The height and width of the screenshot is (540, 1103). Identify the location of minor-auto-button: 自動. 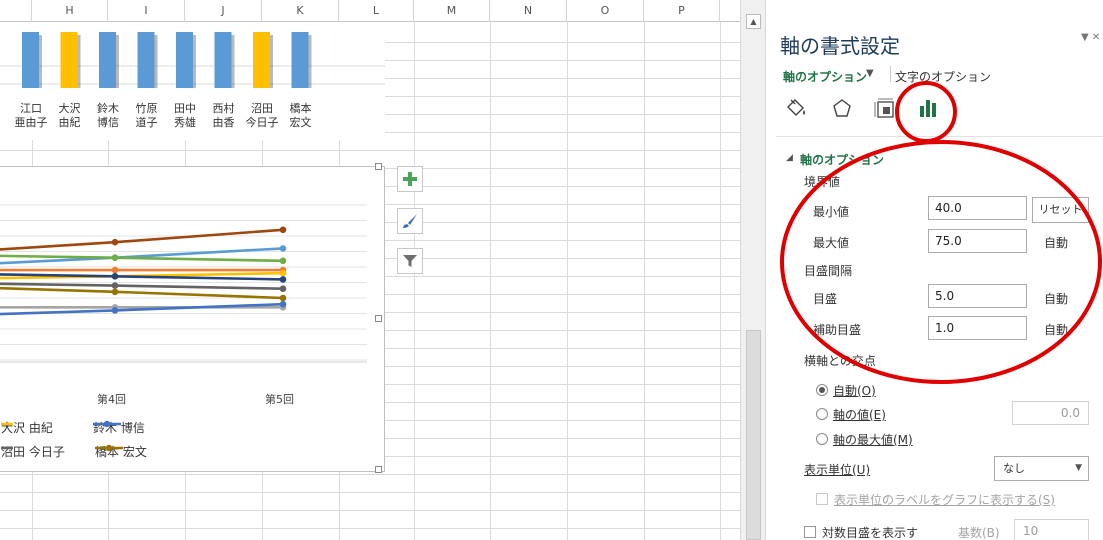
(1056, 329).